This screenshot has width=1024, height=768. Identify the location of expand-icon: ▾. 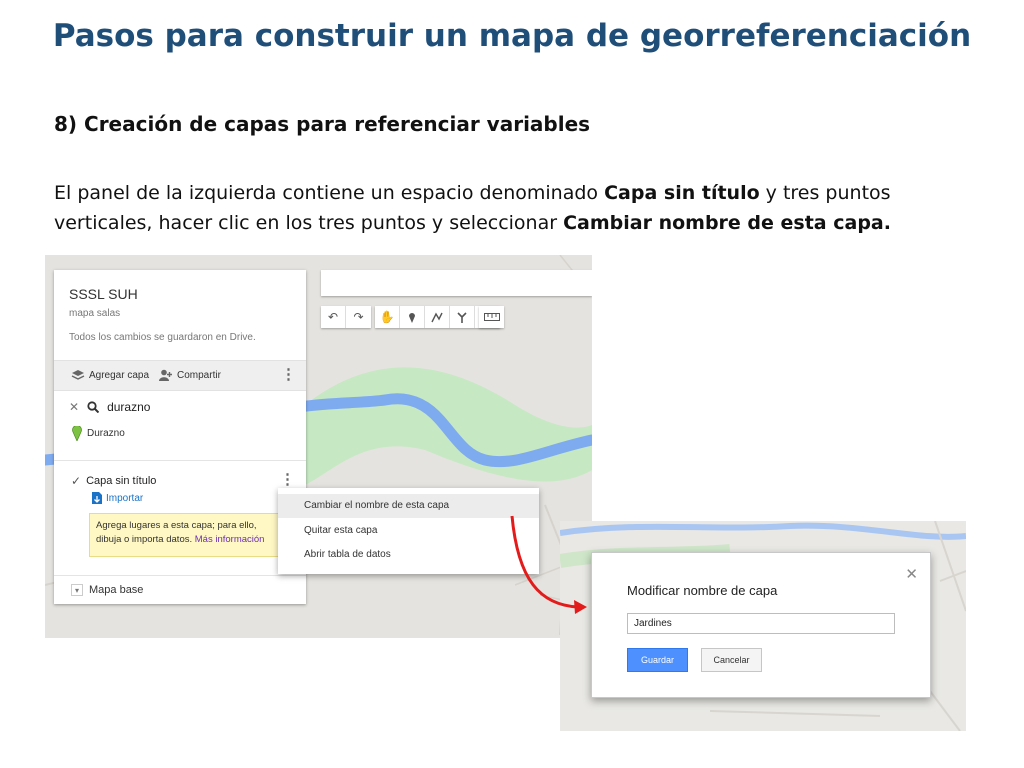
(77, 590).